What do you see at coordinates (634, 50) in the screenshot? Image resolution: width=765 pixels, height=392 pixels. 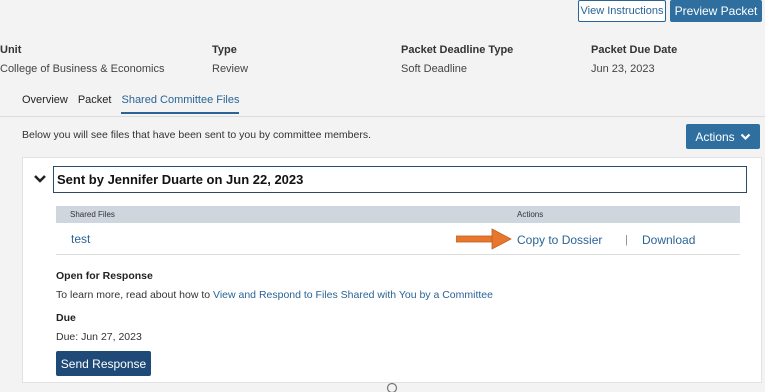 I see `due-date-label: Packet Due Date` at bounding box center [634, 50].